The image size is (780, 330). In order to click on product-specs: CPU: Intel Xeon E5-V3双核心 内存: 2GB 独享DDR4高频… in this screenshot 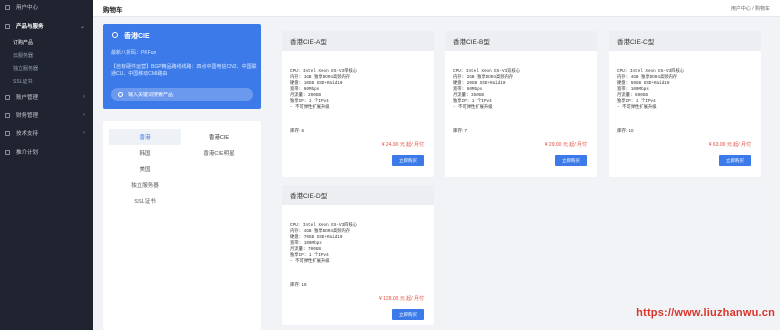, I will do `click(487, 89)`.